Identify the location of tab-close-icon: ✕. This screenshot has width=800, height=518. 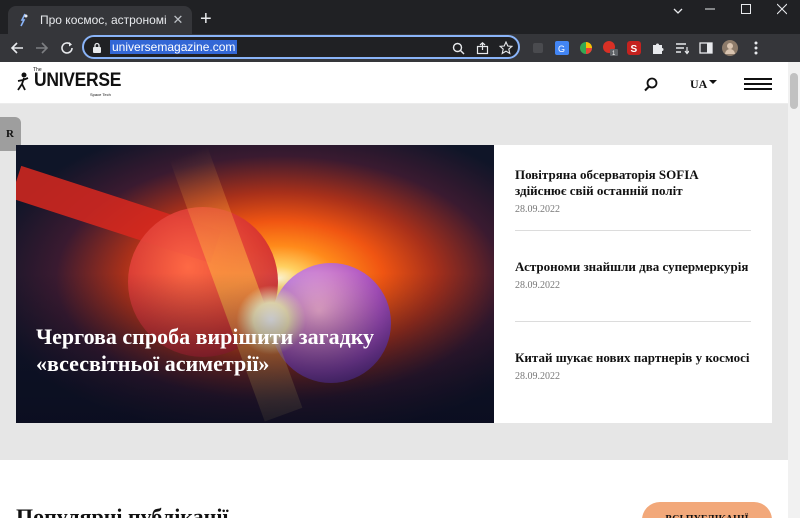
(178, 20).